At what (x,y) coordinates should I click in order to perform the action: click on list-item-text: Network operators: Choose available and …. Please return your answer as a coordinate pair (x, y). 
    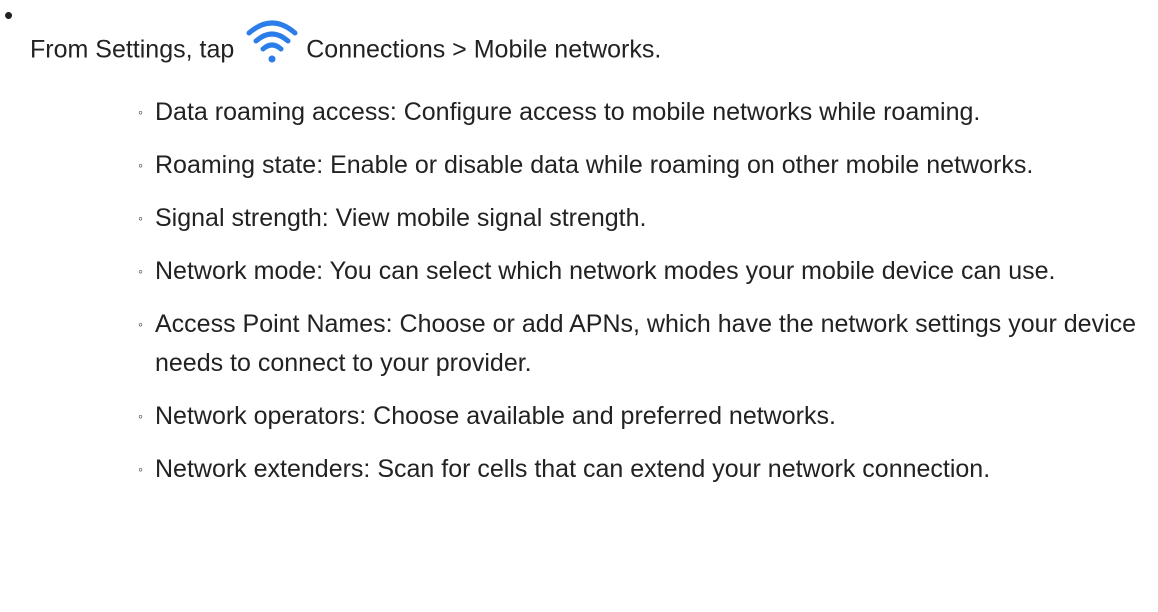
    Looking at the image, I should click on (495, 416).